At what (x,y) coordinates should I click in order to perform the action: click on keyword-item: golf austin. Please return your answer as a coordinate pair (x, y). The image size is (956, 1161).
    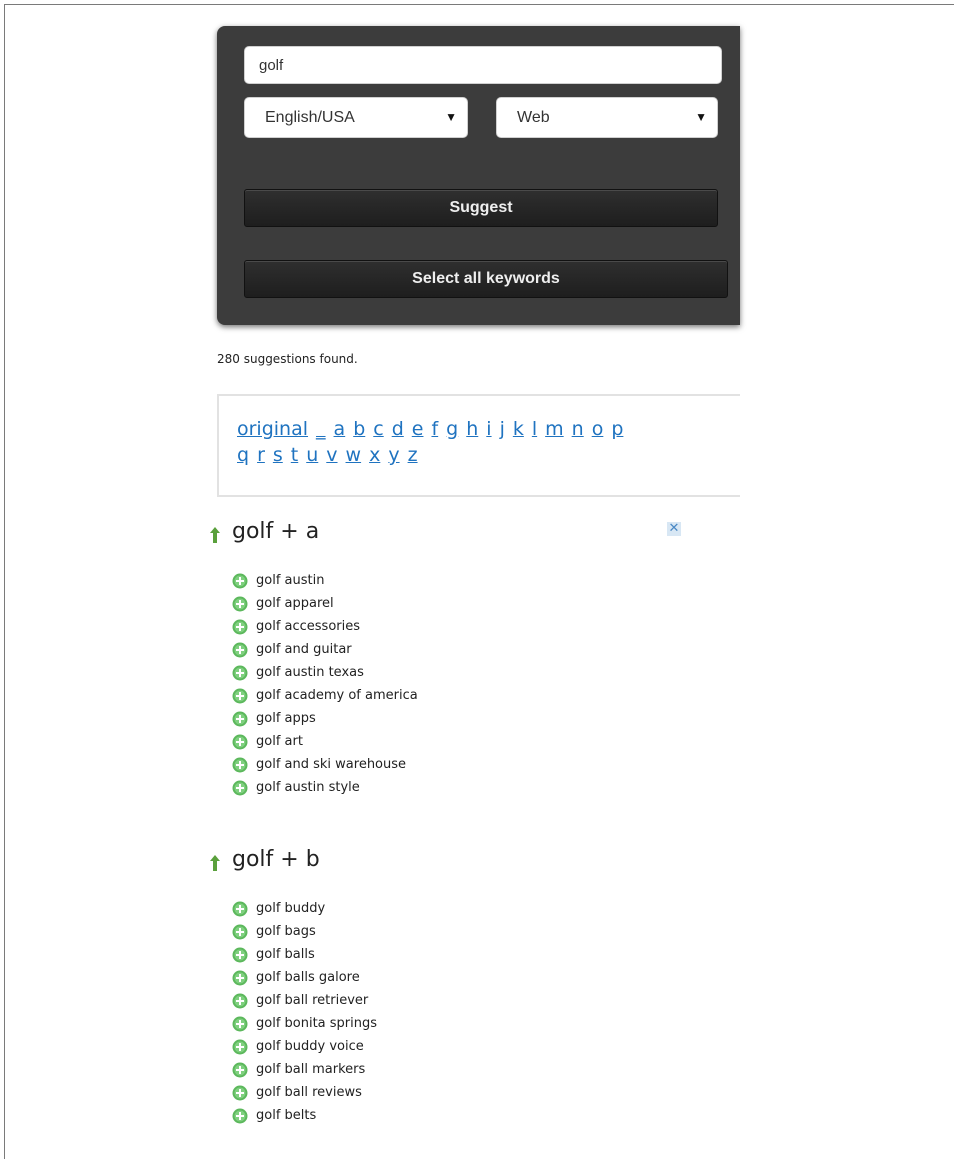
    Looking at the image, I should click on (325, 580).